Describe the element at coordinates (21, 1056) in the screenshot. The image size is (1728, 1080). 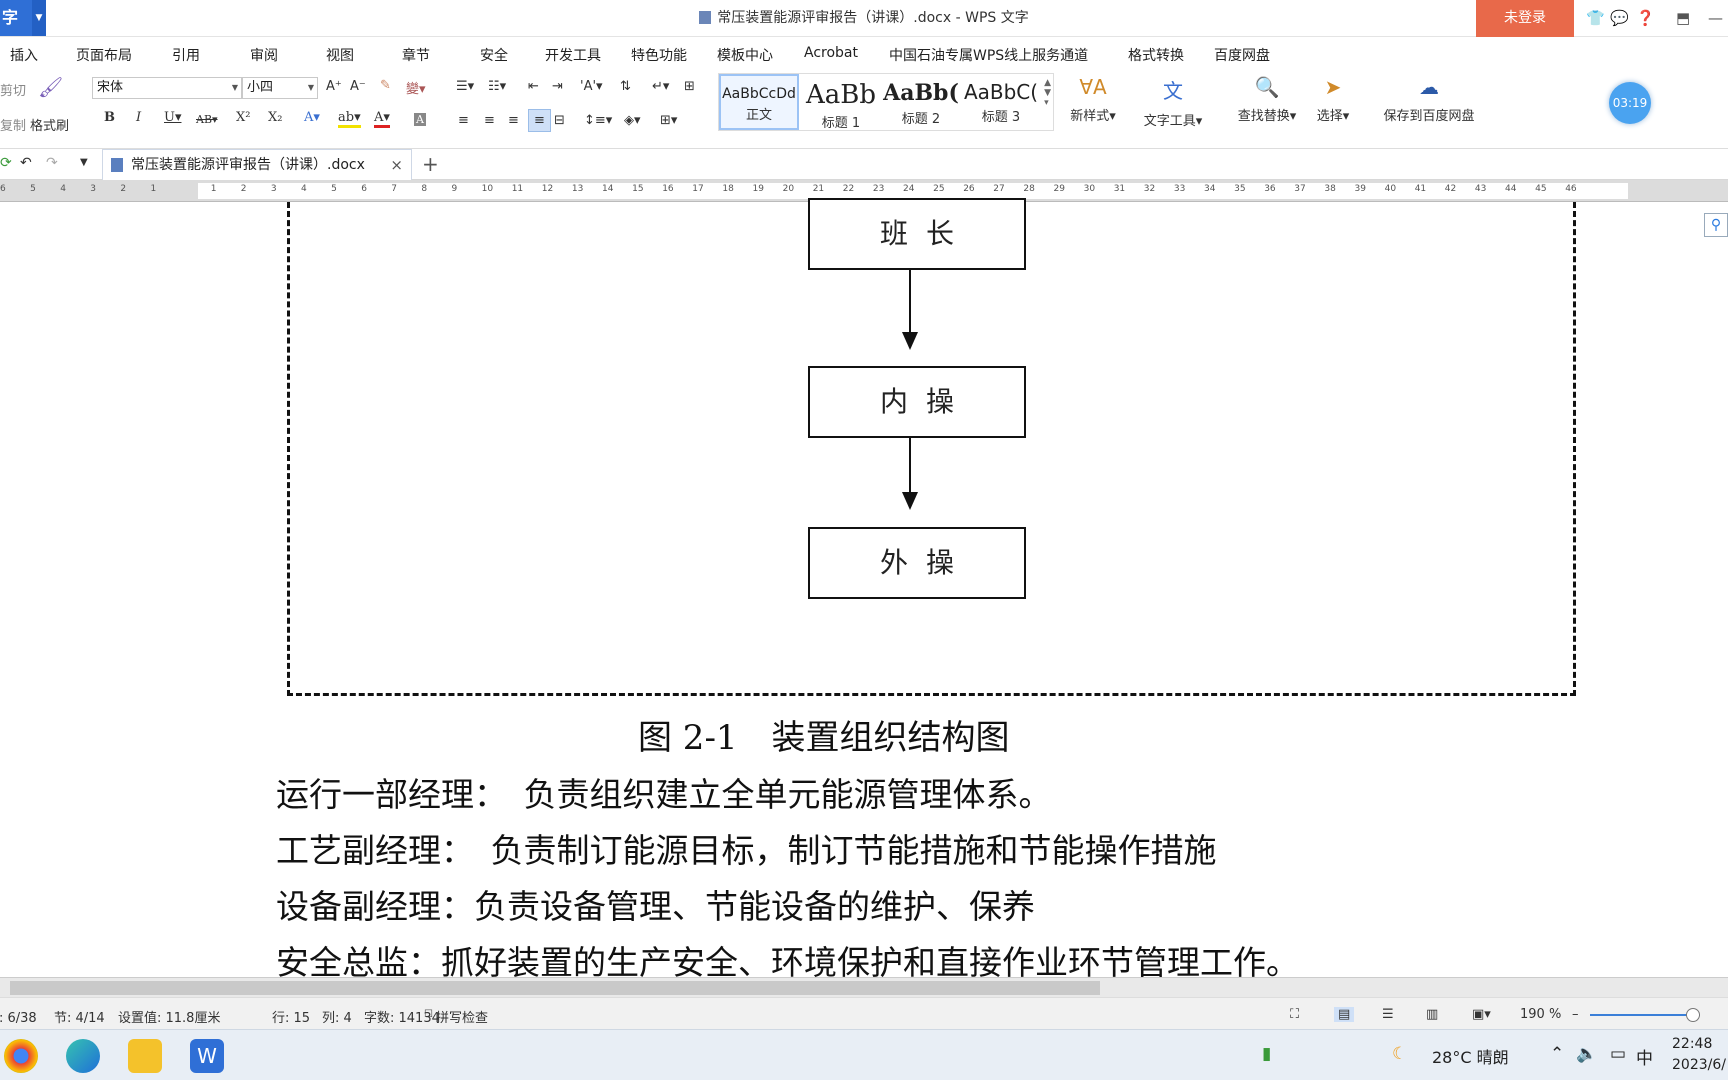
I see `chrome-icon` at that location.